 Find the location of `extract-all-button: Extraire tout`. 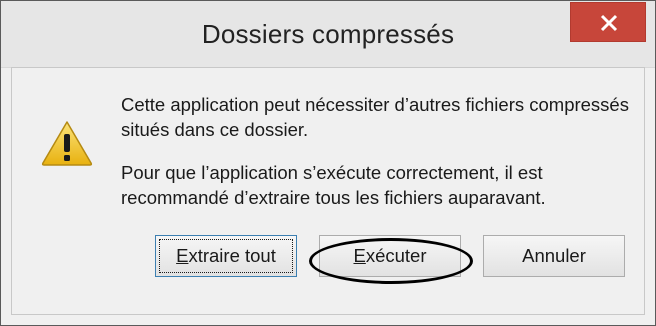

extract-all-button: Extraire tout is located at coordinates (226, 256).